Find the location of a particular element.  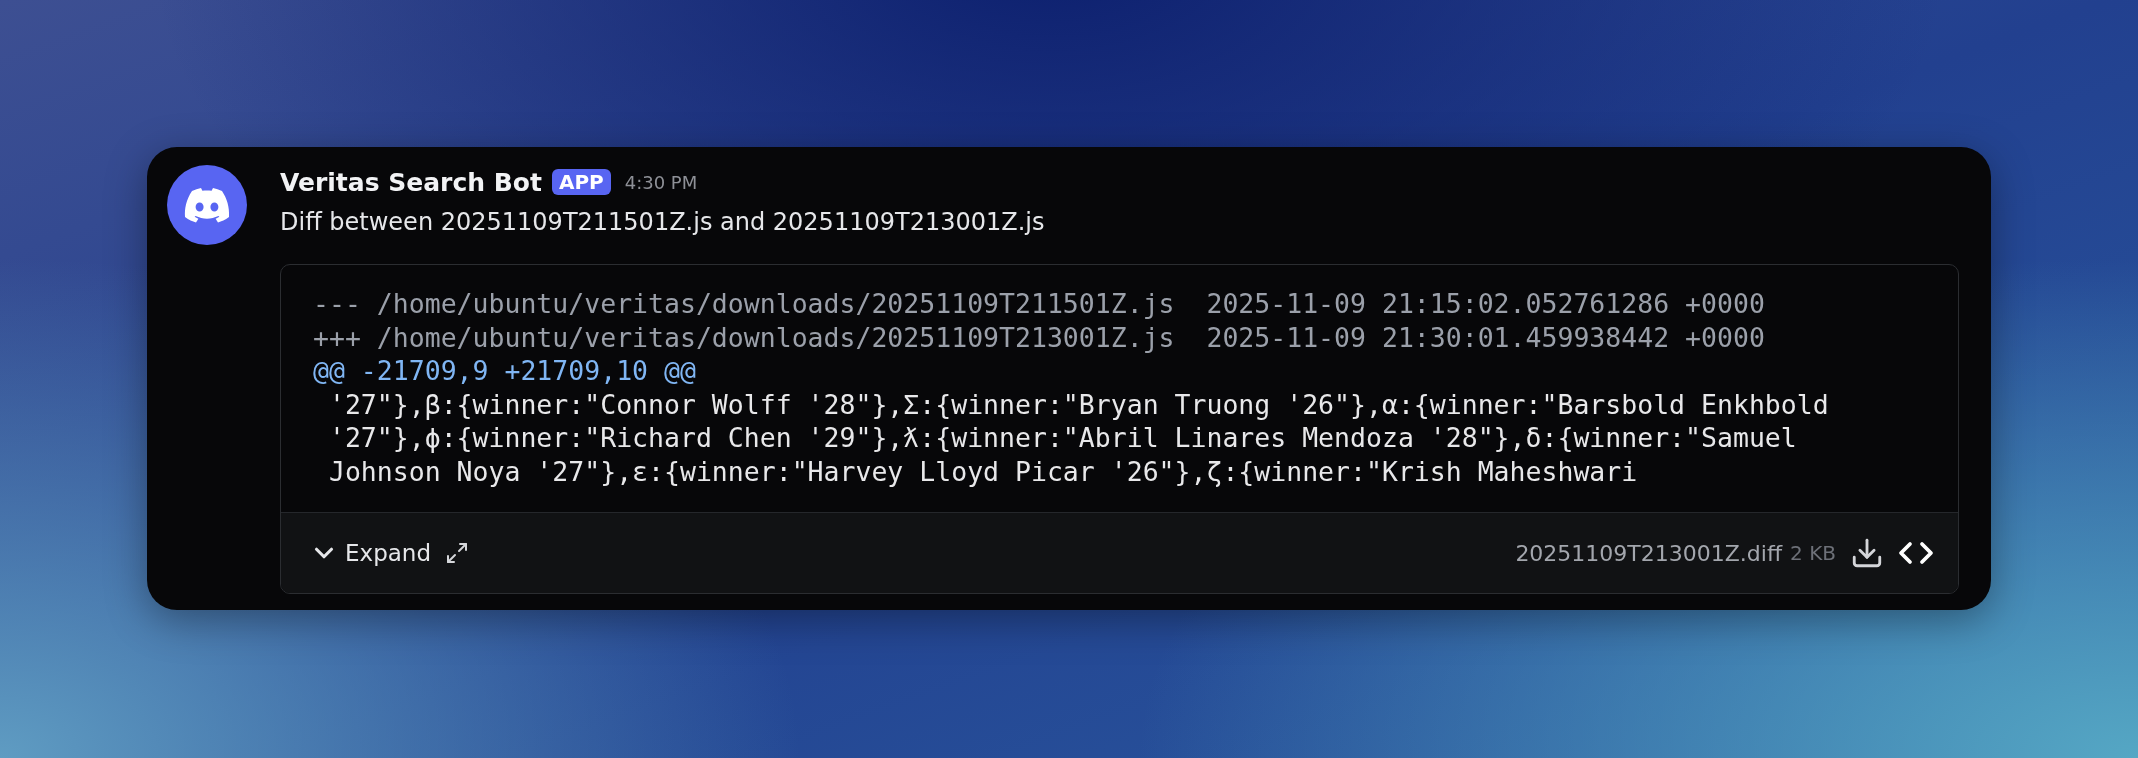

file-name: 20251109T213001Z.diff is located at coordinates (1649, 553).